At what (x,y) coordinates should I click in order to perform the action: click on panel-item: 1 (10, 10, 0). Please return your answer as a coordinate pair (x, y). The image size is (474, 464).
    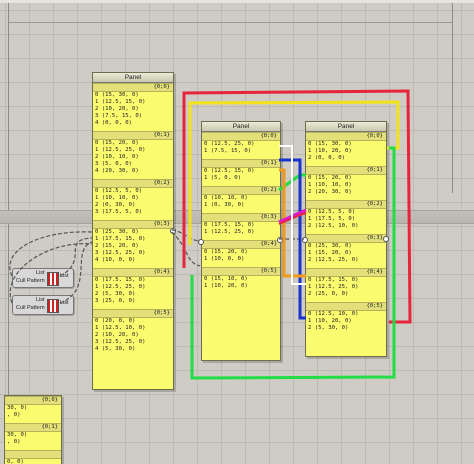
    Looking at the image, I should click on (117, 198).